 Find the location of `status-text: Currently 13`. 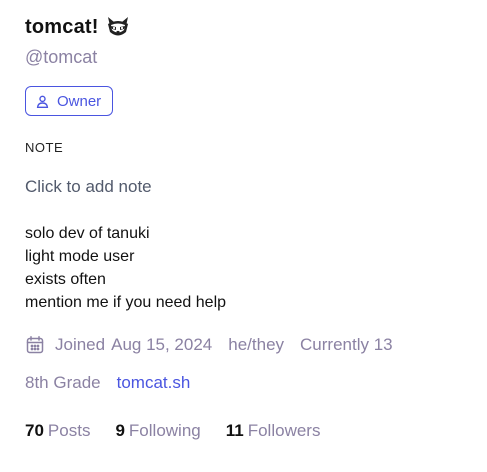

status-text: Currently 13 is located at coordinates (346, 344).